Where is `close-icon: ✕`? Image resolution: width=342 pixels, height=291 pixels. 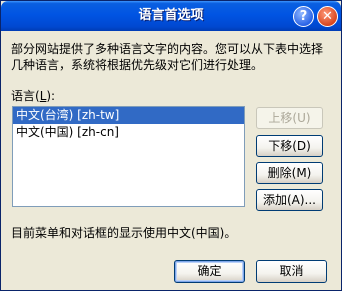 close-icon: ✕ is located at coordinates (327, 16).